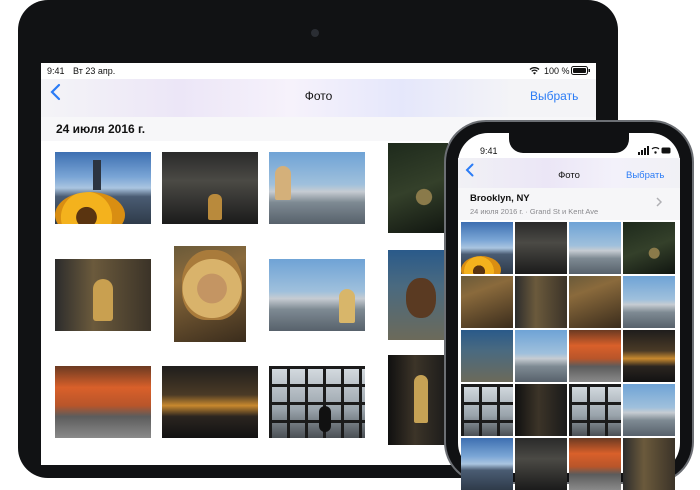 This screenshot has width=700, height=490. What do you see at coordinates (659, 203) in the screenshot?
I see `chevron-right-icon` at bounding box center [659, 203].